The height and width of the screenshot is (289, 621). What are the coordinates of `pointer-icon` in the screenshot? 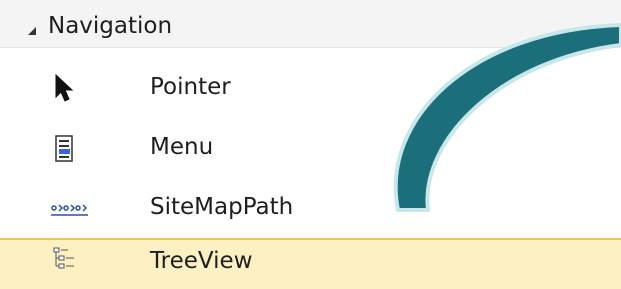 It's located at (66, 87).